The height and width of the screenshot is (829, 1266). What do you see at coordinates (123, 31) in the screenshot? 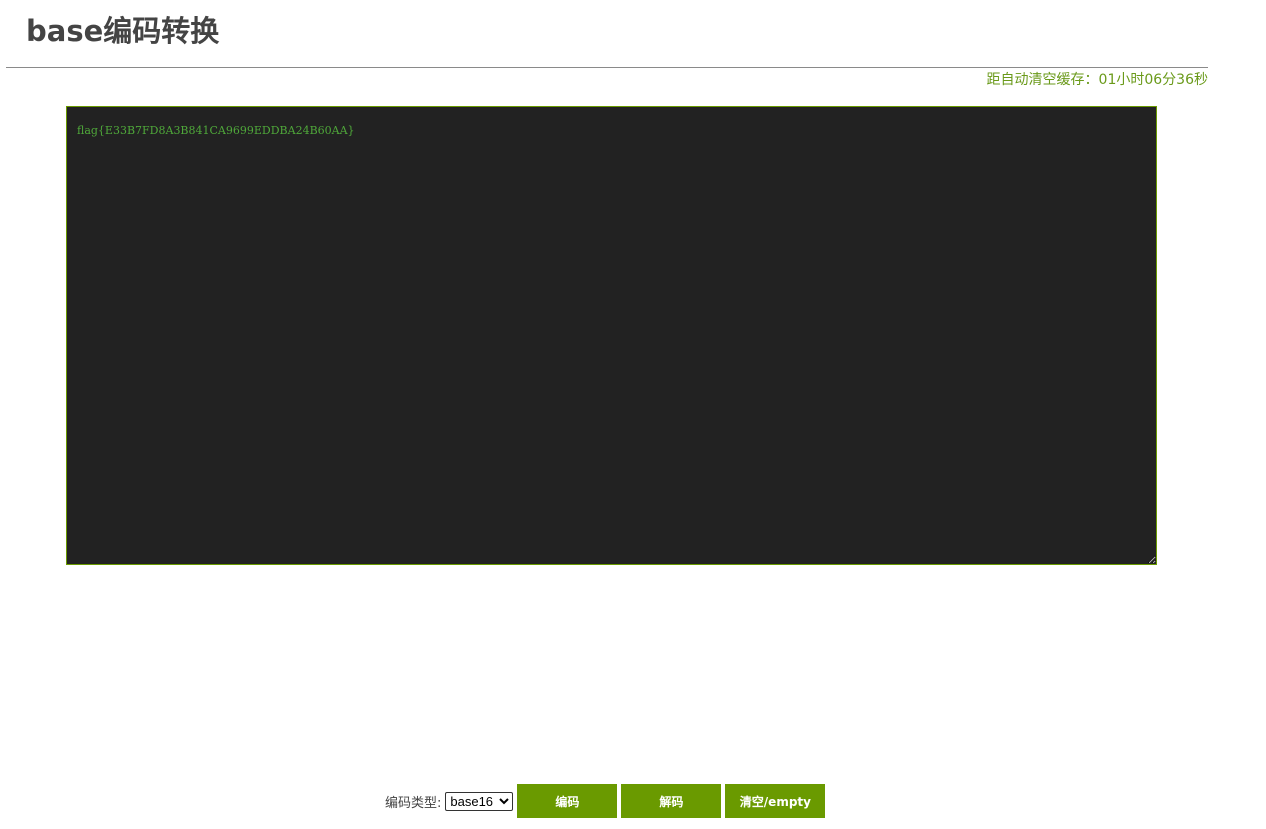
I see `page-title: base编码转换` at bounding box center [123, 31].